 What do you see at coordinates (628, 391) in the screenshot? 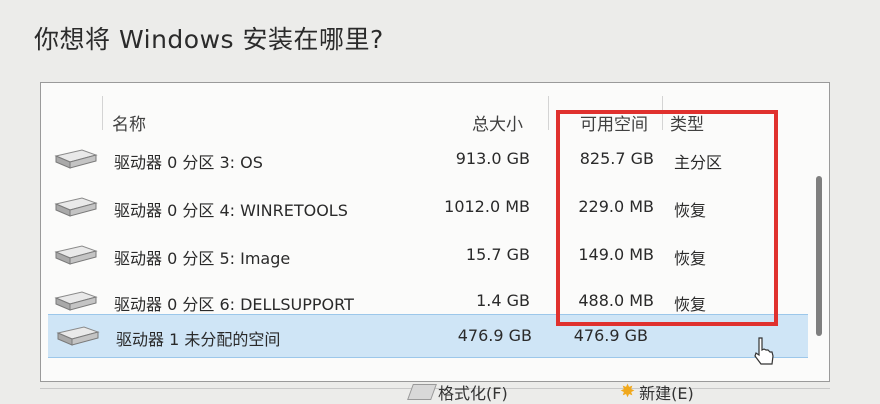
I see `star-icon: ✸` at bounding box center [628, 391].